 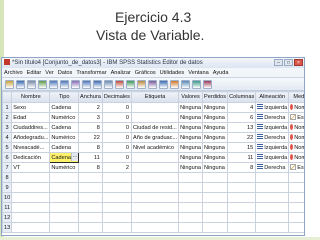 What do you see at coordinates (155, 97) in the screenshot?
I see `column-header: Etiqueta` at bounding box center [155, 97].